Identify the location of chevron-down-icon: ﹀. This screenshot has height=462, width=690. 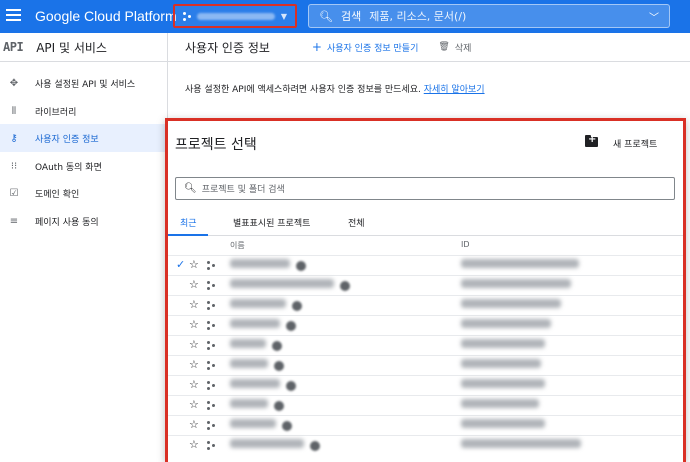
(654, 16).